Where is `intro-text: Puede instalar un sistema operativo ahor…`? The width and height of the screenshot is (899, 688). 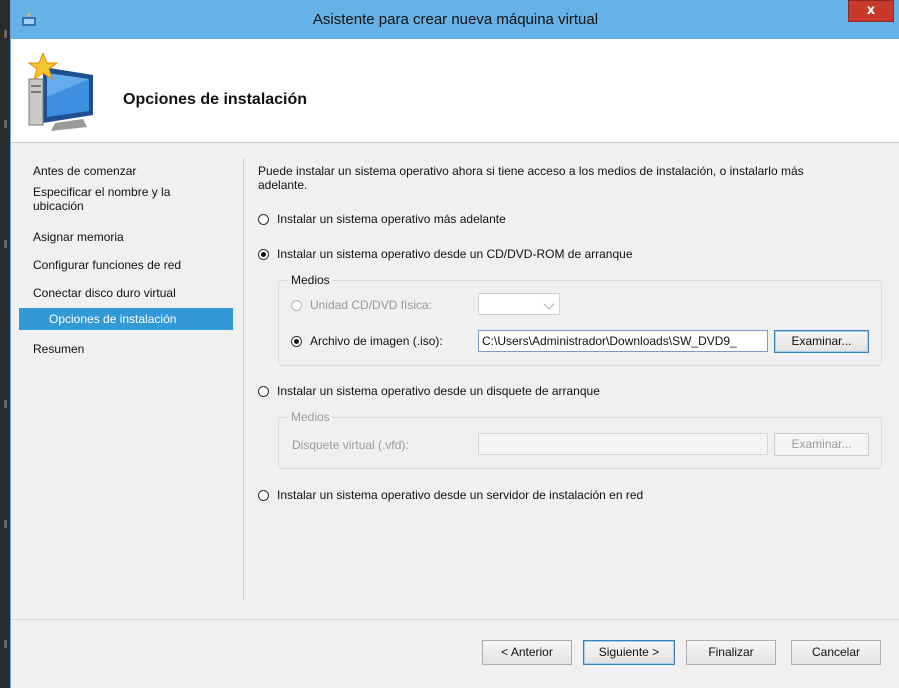 intro-text: Puede instalar un sistema operativo ahor… is located at coordinates (568, 178).